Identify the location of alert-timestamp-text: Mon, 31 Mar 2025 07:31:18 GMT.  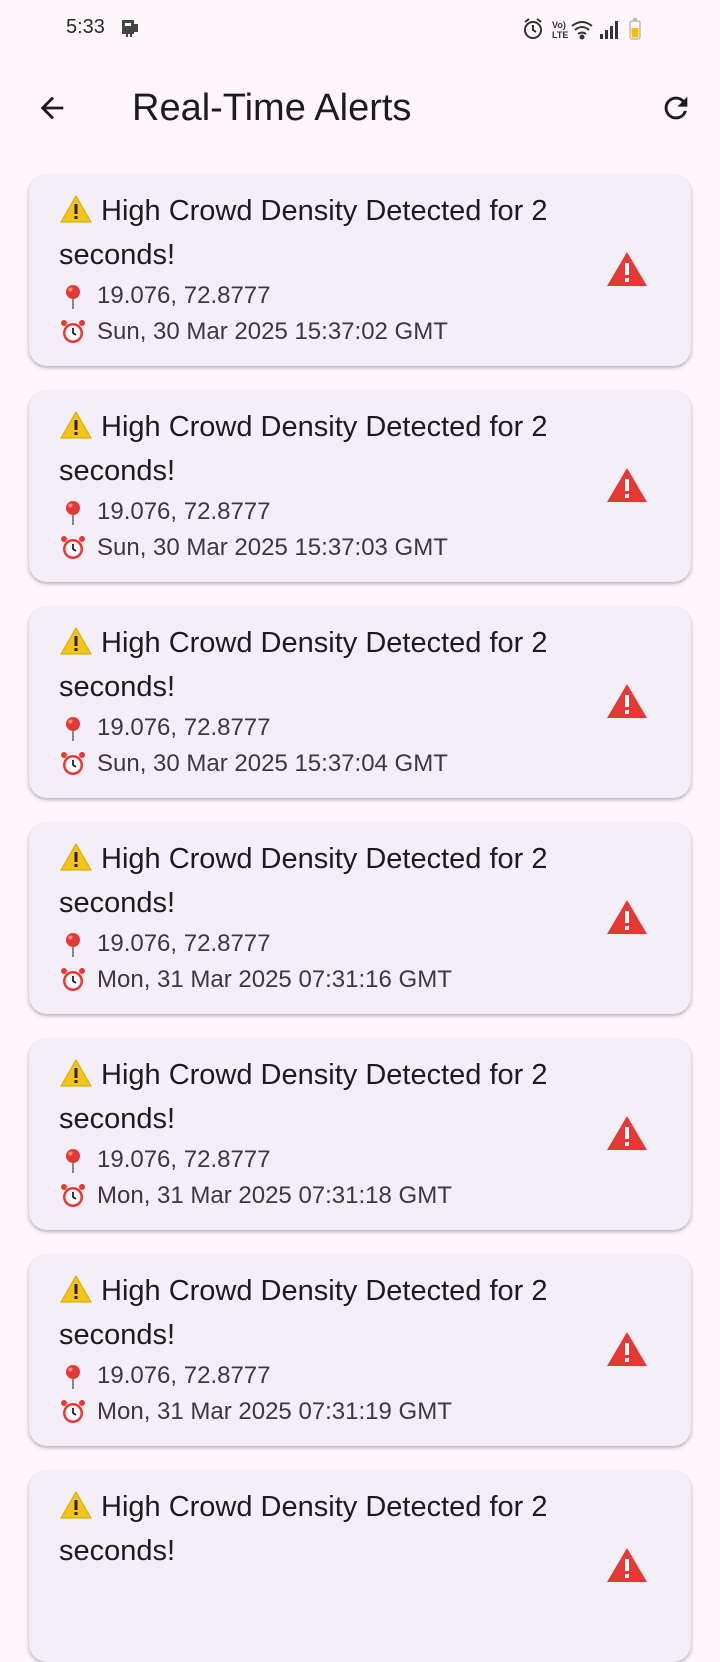
(274, 1195).